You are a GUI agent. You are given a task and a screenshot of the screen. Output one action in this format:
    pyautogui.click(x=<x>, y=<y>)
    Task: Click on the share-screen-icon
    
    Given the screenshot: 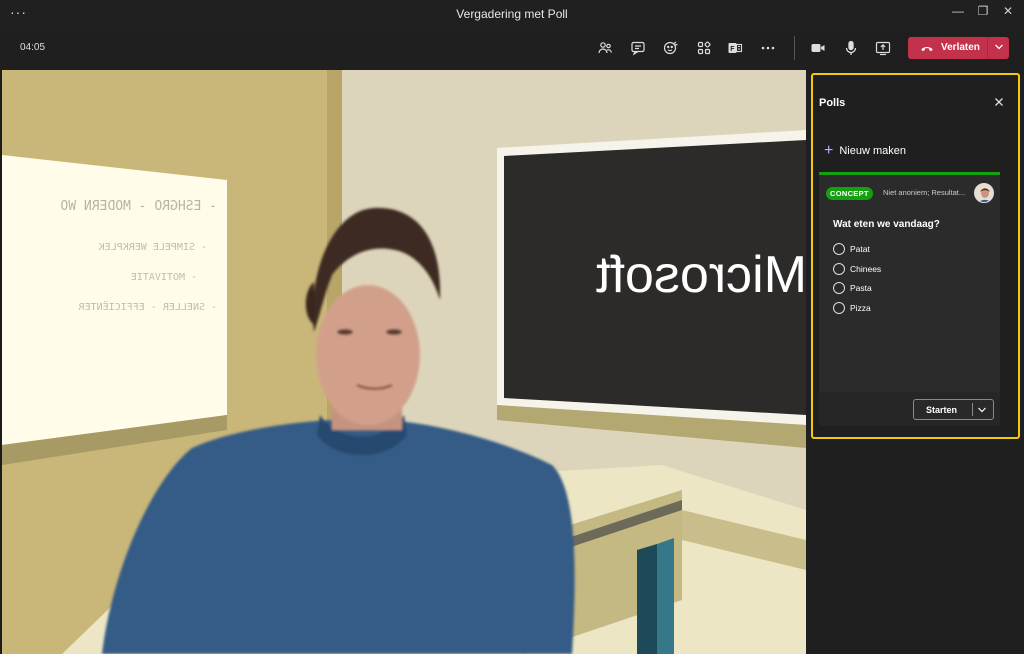 What is the action you would take?
    pyautogui.click(x=883, y=48)
    